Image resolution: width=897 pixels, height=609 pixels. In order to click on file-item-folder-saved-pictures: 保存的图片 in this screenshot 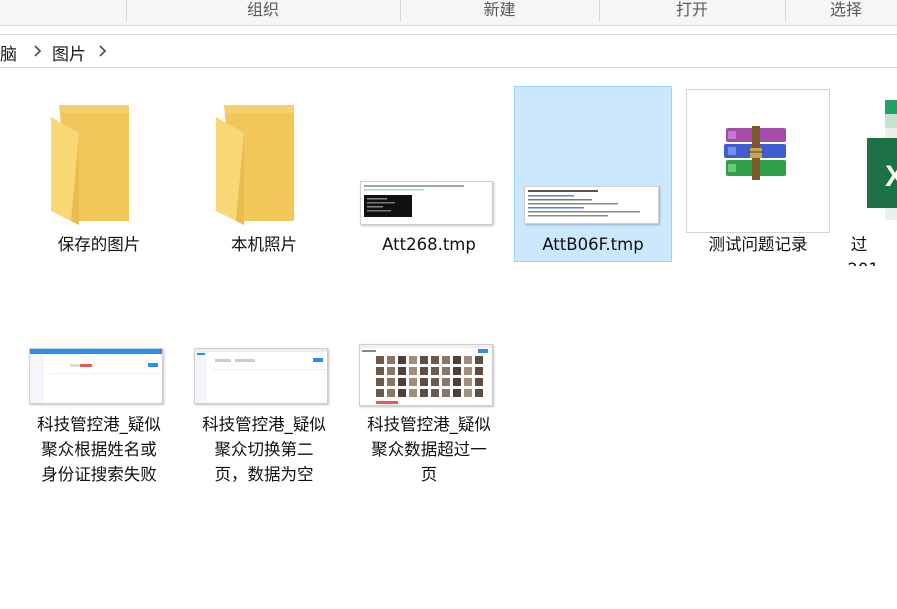, I will do `click(99, 176)`.